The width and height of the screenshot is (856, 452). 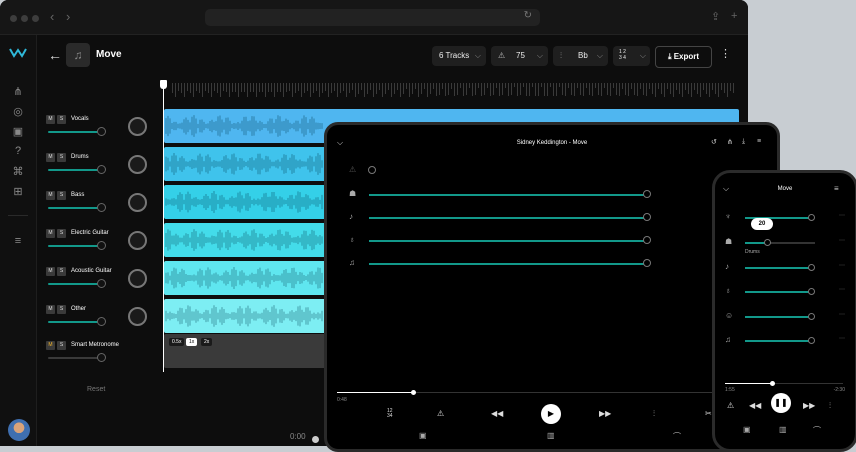 What do you see at coordinates (677, 436) in the screenshot?
I see `tuner-icon: ⌒` at bounding box center [677, 436].